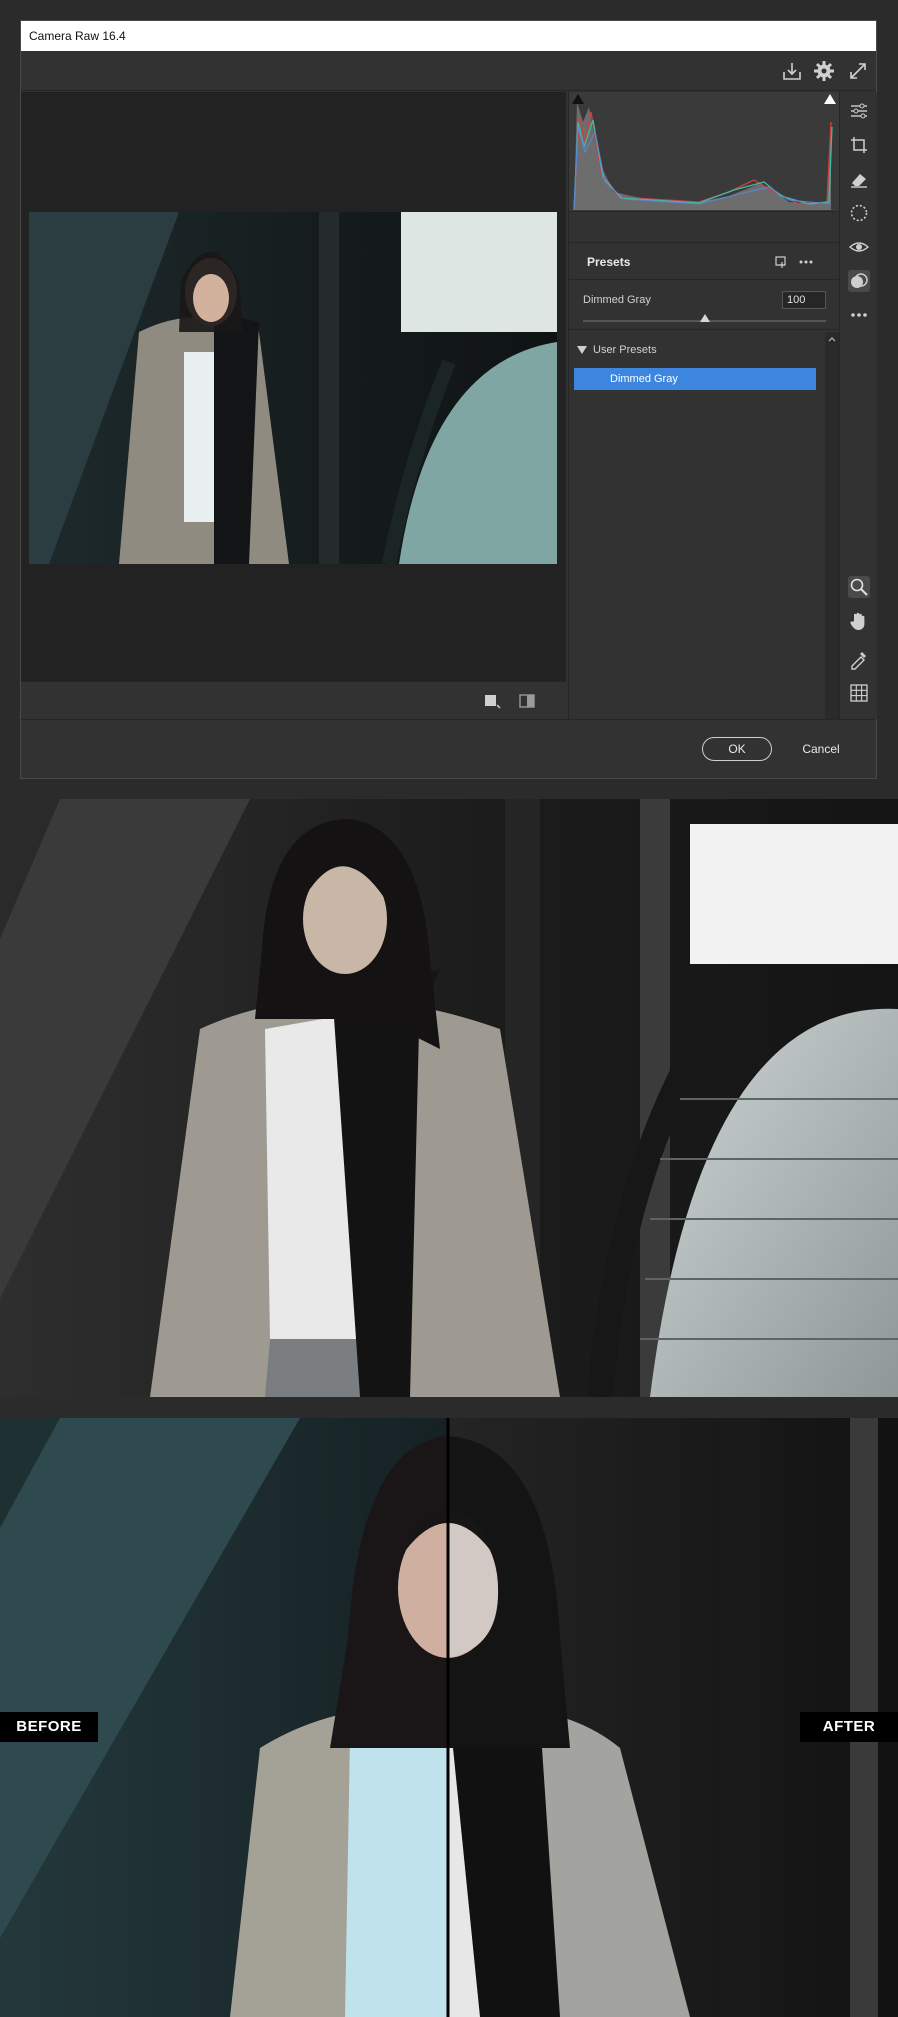 The image size is (898, 2017). Describe the element at coordinates (49, 1727) in the screenshot. I see `before-label: BEFORE` at that location.